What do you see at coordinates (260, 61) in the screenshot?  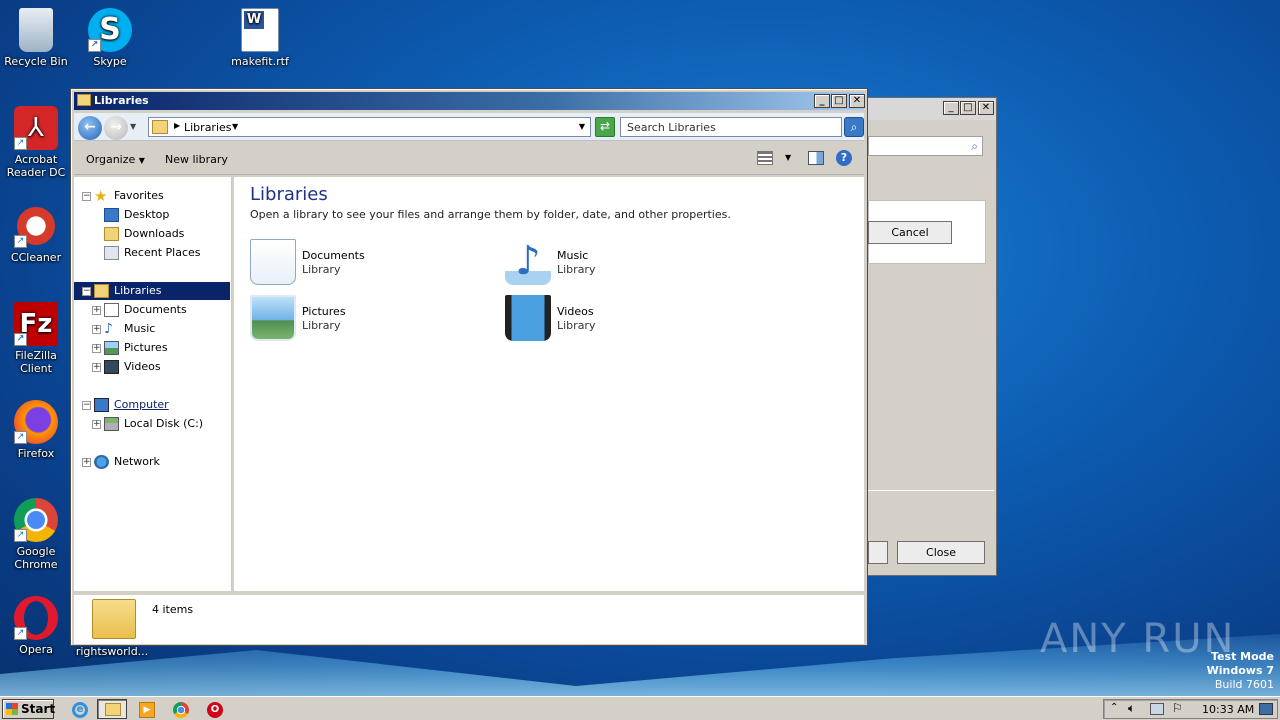 I see `desktop-icon-label: makefit.rtf` at bounding box center [260, 61].